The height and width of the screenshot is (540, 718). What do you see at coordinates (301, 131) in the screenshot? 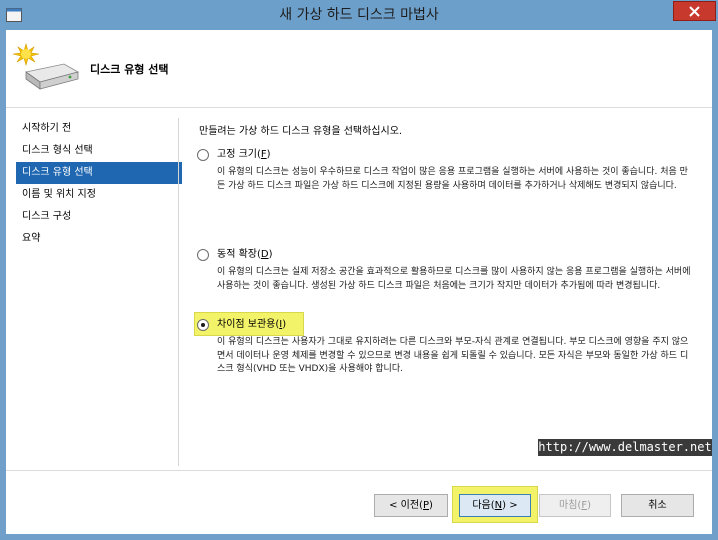
I see `instruction-text: 만들려는 가상 하드 디스크 유형을 선택하십시오.` at bounding box center [301, 131].